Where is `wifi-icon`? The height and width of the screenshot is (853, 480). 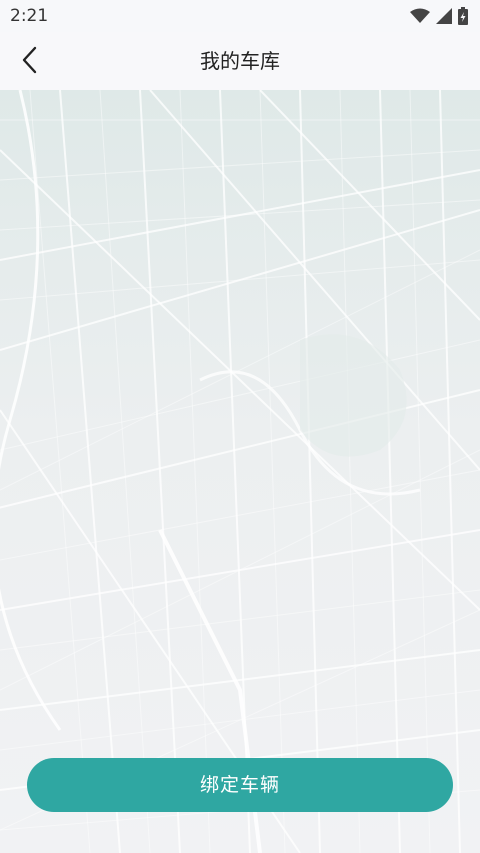
wifi-icon is located at coordinates (420, 16).